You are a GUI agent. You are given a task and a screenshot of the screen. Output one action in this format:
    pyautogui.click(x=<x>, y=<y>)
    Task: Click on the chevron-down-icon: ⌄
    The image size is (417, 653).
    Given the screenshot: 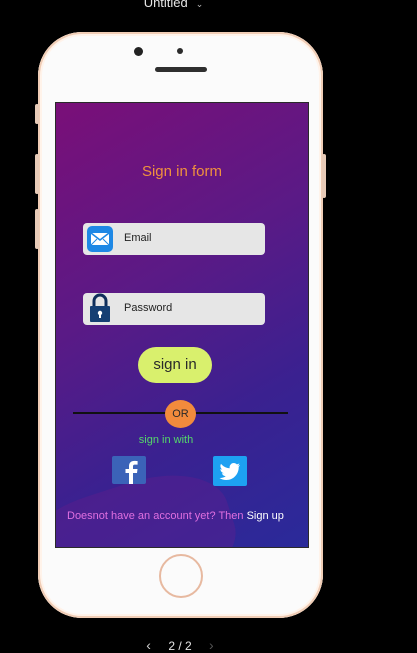 What is the action you would take?
    pyautogui.click(x=200, y=4)
    